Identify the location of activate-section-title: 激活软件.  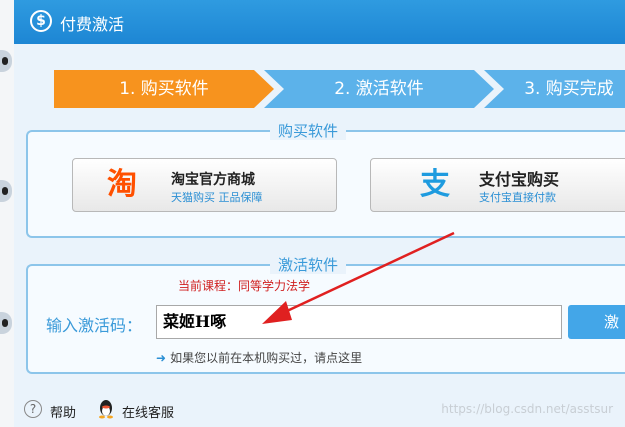
(308, 264).